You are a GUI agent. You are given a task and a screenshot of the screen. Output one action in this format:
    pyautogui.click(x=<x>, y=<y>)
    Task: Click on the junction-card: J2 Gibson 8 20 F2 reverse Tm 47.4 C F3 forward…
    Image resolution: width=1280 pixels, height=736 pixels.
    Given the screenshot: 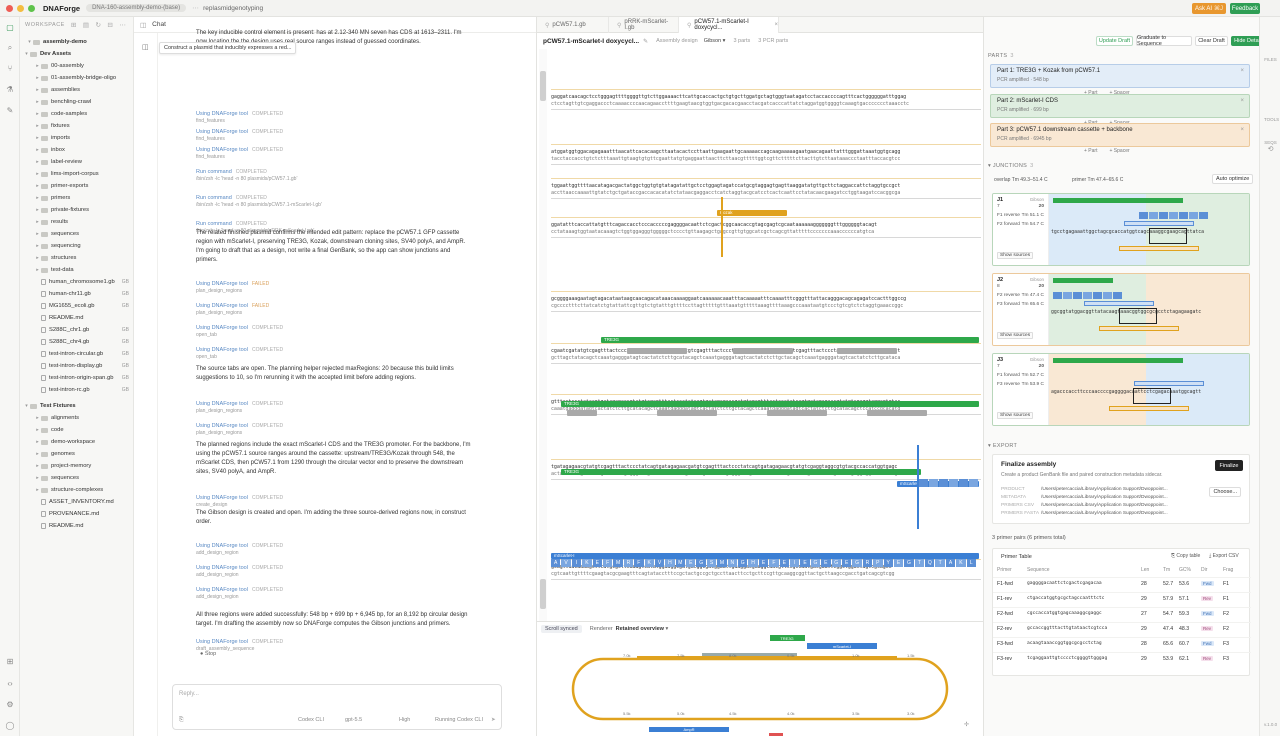 What is the action you would take?
    pyautogui.click(x=1121, y=309)
    